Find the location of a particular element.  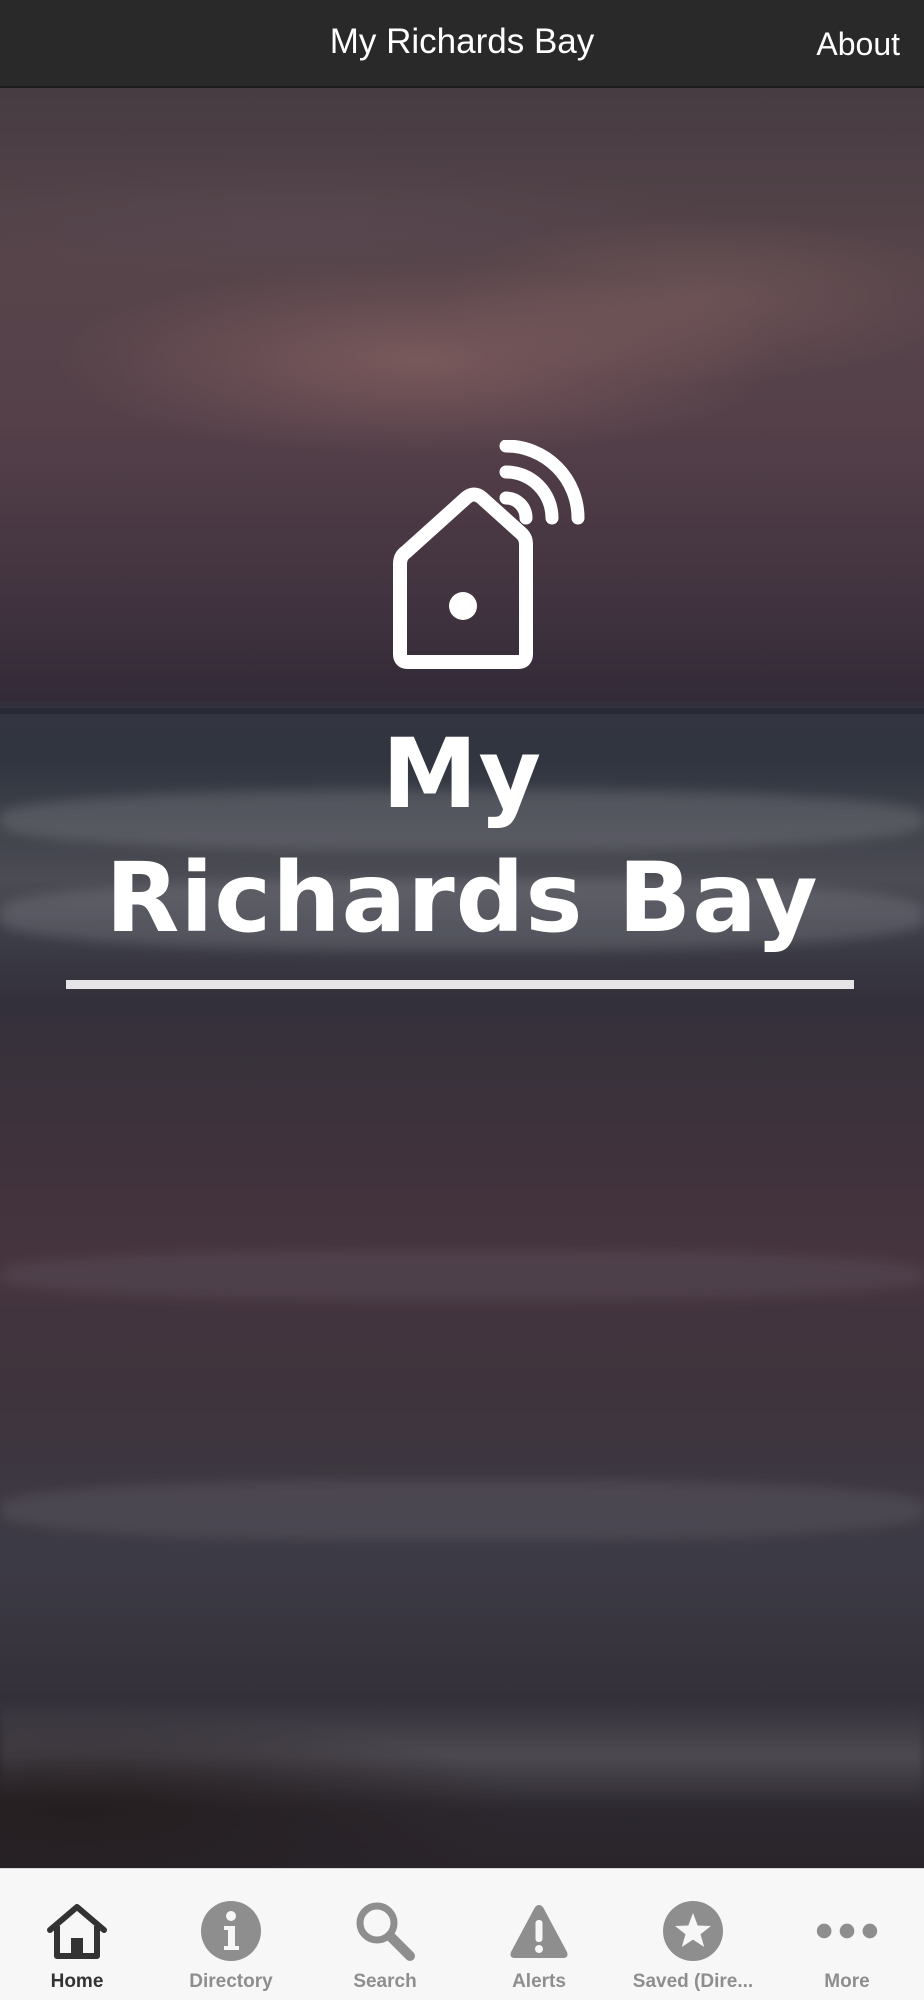

tab-label: Alerts is located at coordinates (539, 1981).